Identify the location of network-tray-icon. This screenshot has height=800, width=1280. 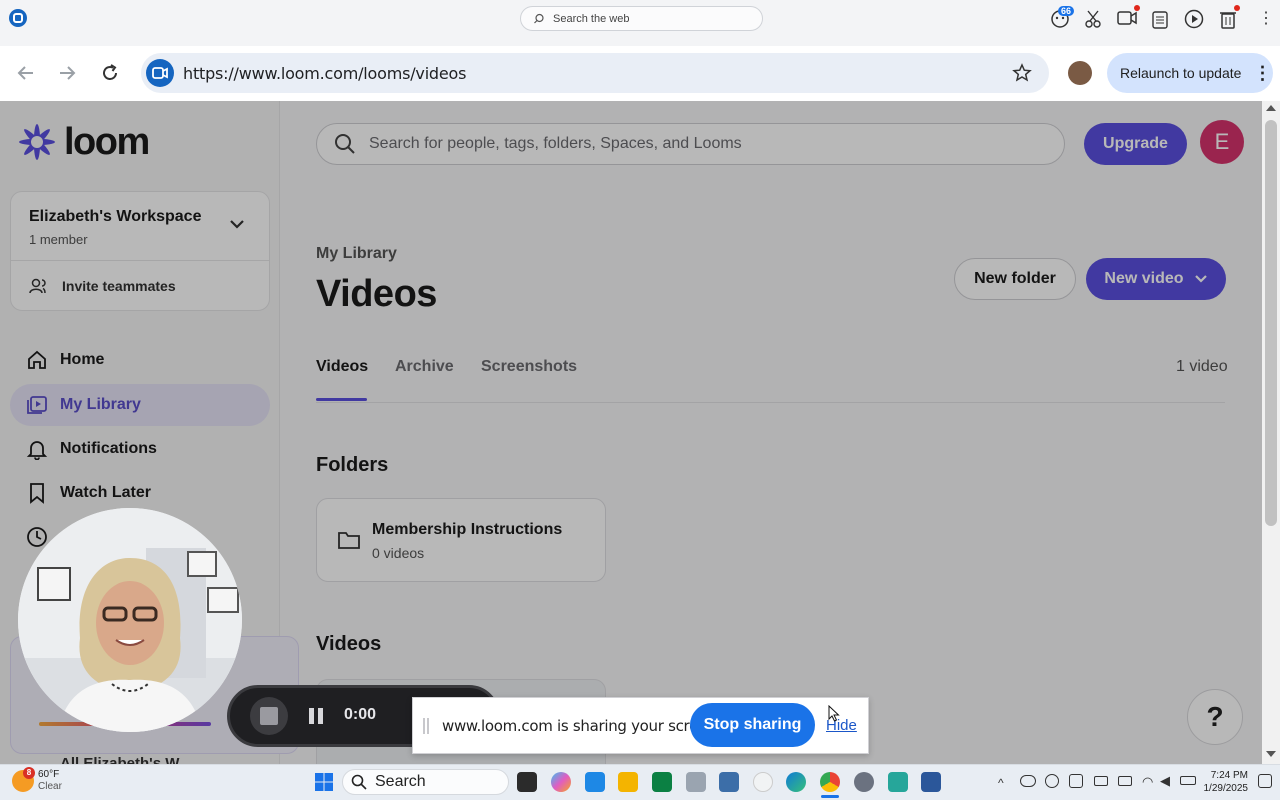
(1076, 781).